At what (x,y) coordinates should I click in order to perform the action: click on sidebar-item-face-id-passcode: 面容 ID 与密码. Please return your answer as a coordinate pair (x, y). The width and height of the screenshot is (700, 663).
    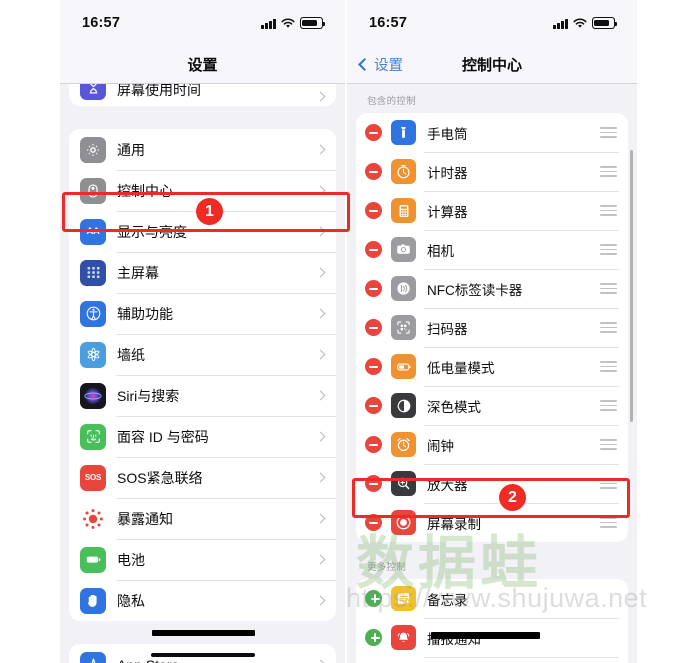
    Looking at the image, I should click on (202, 436).